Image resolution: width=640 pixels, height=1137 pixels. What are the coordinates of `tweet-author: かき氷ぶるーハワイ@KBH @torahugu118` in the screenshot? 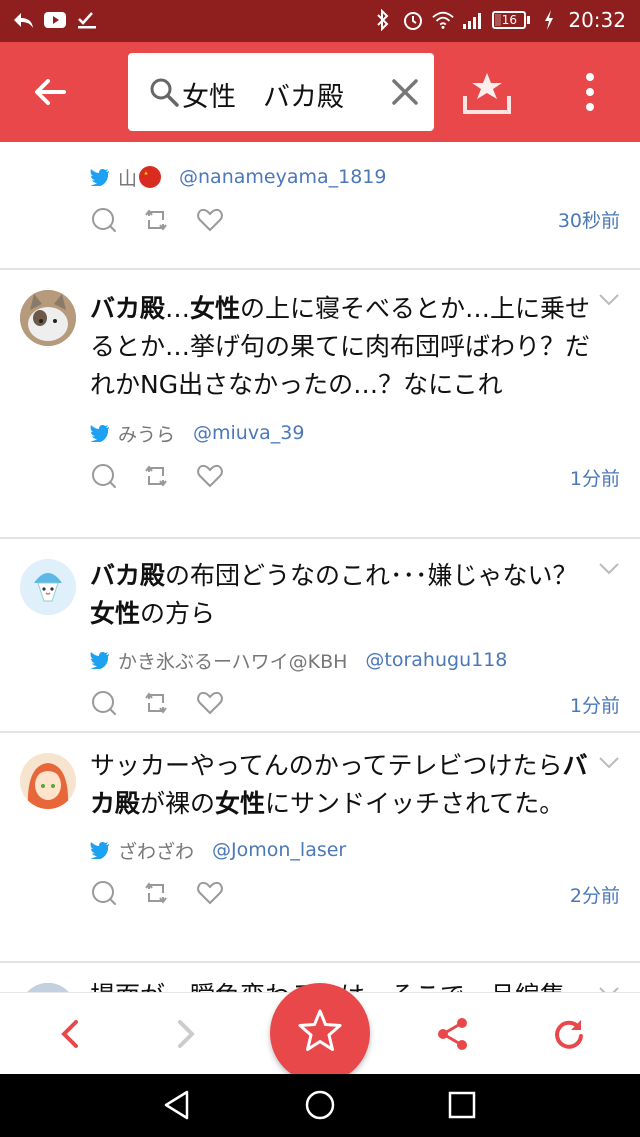 It's located at (365, 660).